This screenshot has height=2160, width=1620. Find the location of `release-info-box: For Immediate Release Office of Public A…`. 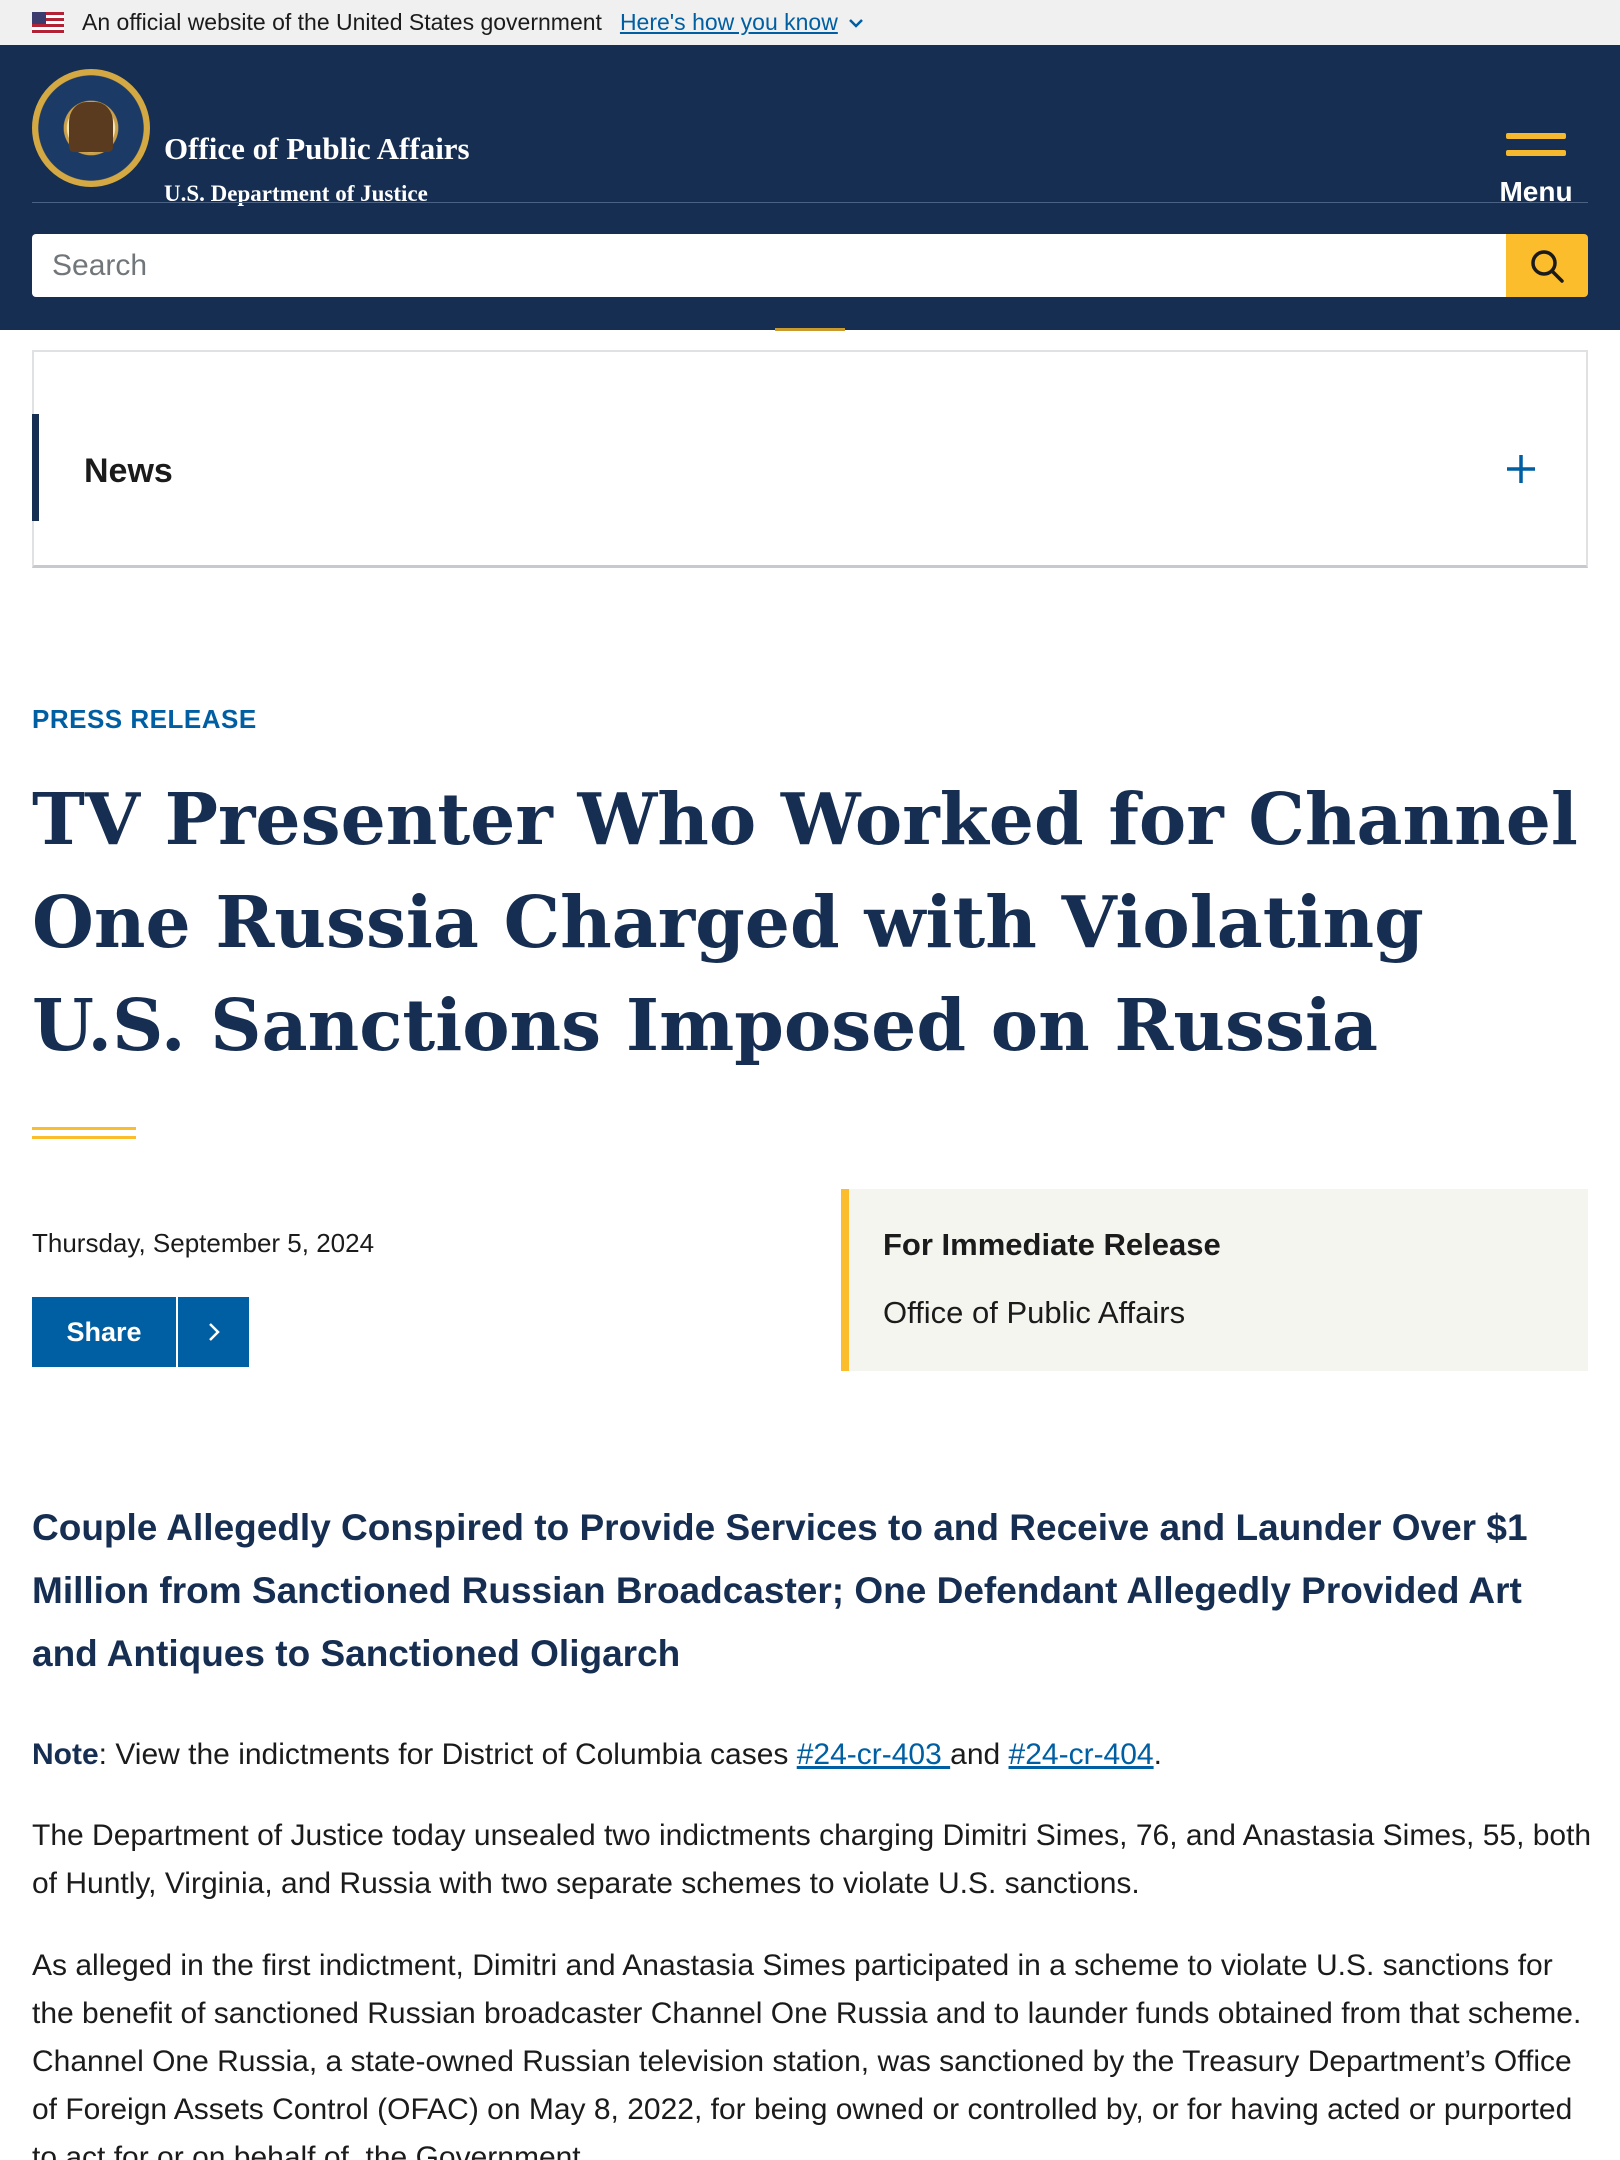

release-info-box: For Immediate Release Office of Public A… is located at coordinates (1214, 1280).